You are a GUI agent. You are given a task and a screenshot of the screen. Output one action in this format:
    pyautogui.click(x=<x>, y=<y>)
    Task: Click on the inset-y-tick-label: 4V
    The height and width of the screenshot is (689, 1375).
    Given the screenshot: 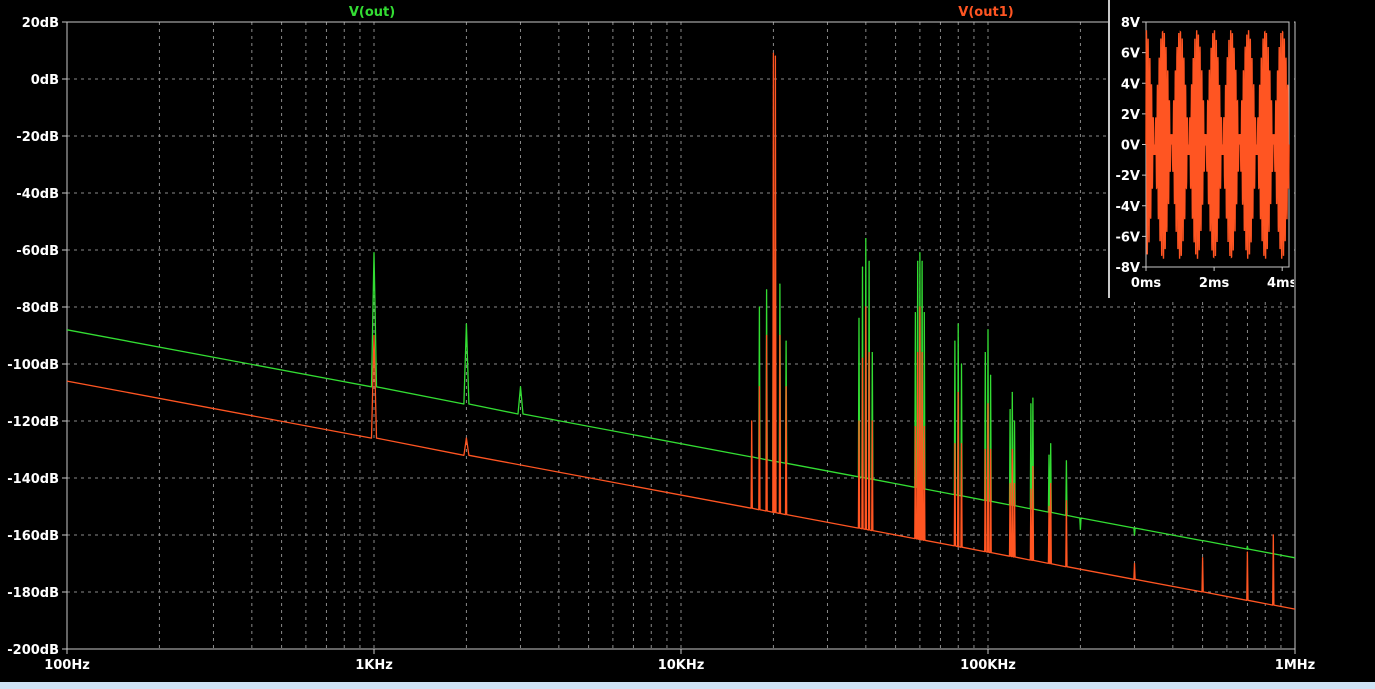 What is the action you would take?
    pyautogui.click(x=1130, y=84)
    